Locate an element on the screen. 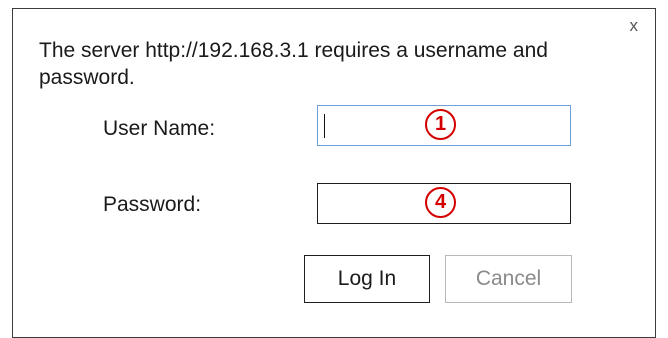  password-label: Password: is located at coordinates (152, 204).